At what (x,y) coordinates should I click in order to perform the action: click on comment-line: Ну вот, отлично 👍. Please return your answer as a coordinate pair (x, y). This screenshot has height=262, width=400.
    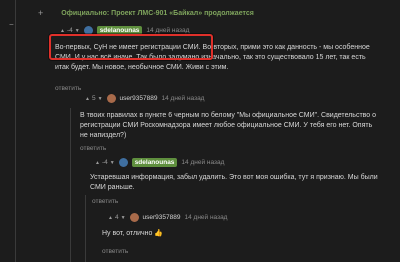
    Looking at the image, I should click on (133, 233).